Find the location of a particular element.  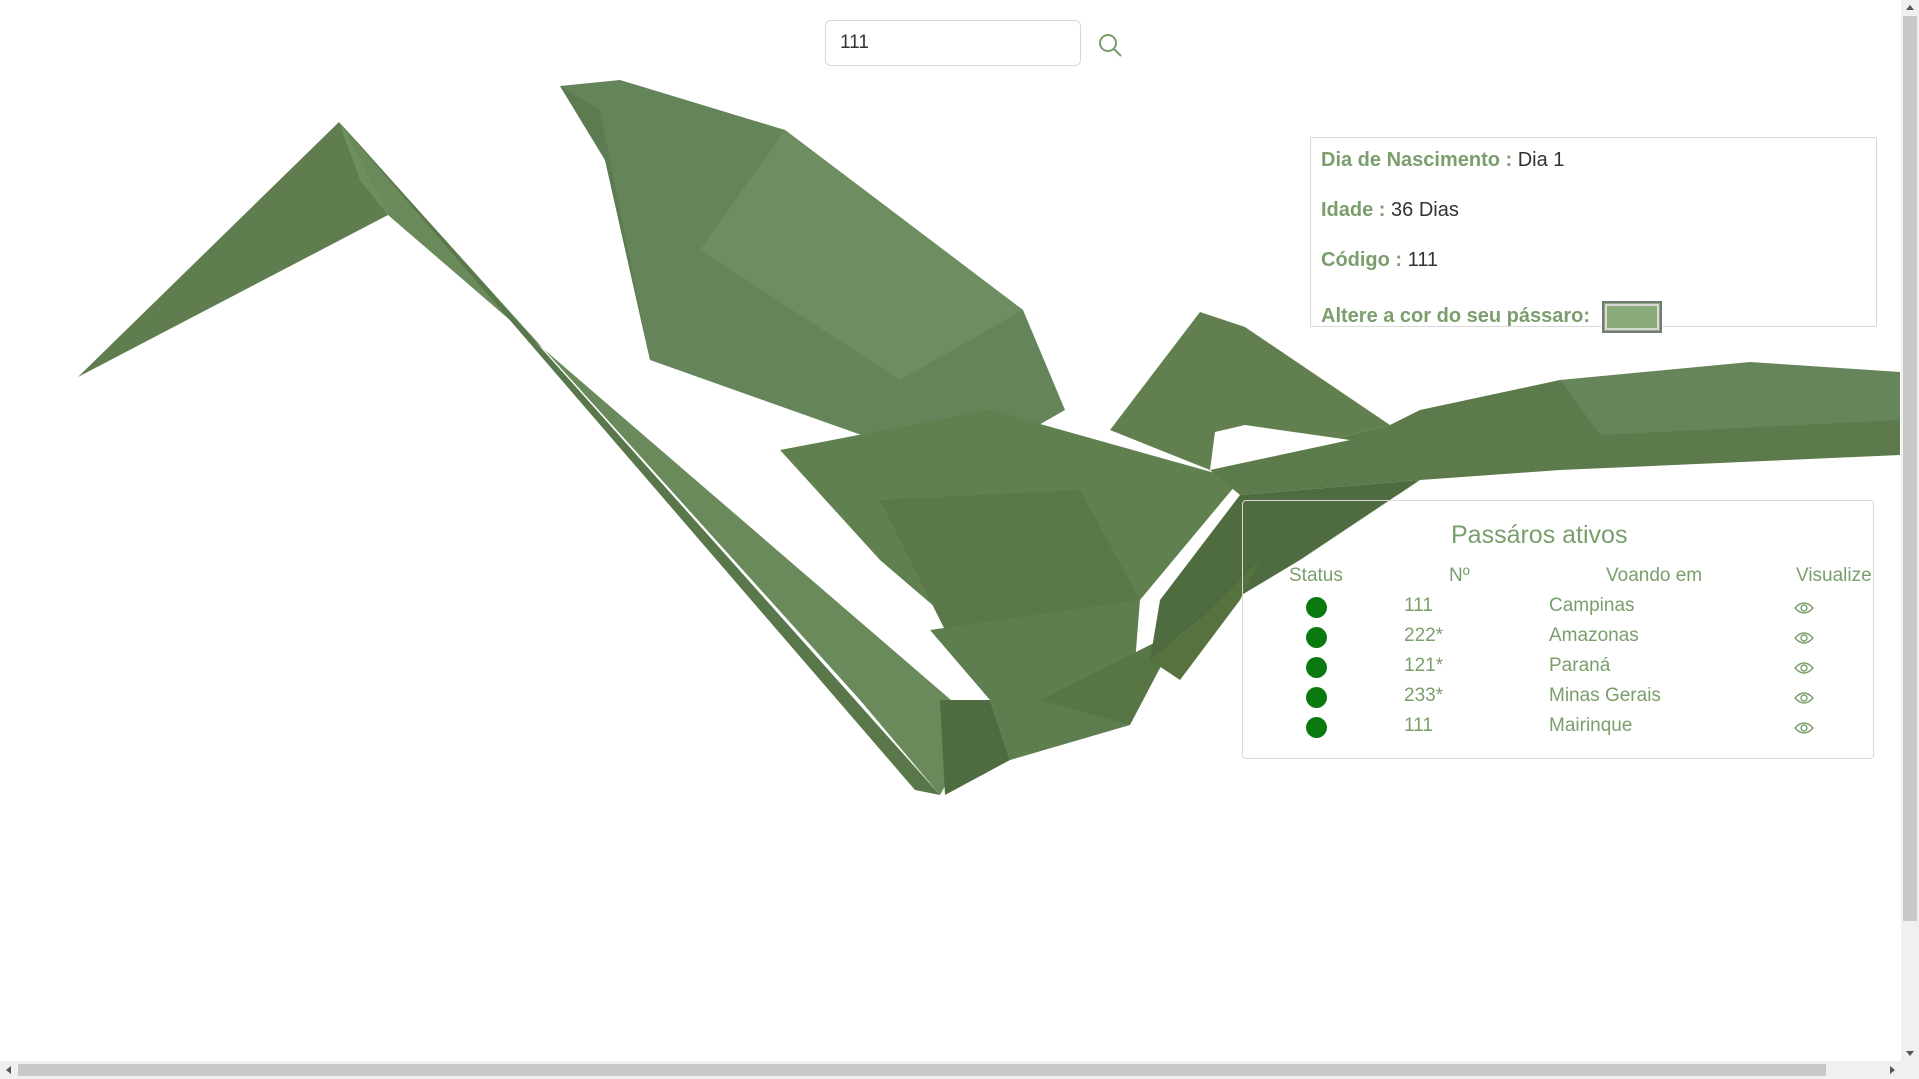

search-input is located at coordinates (953, 43).